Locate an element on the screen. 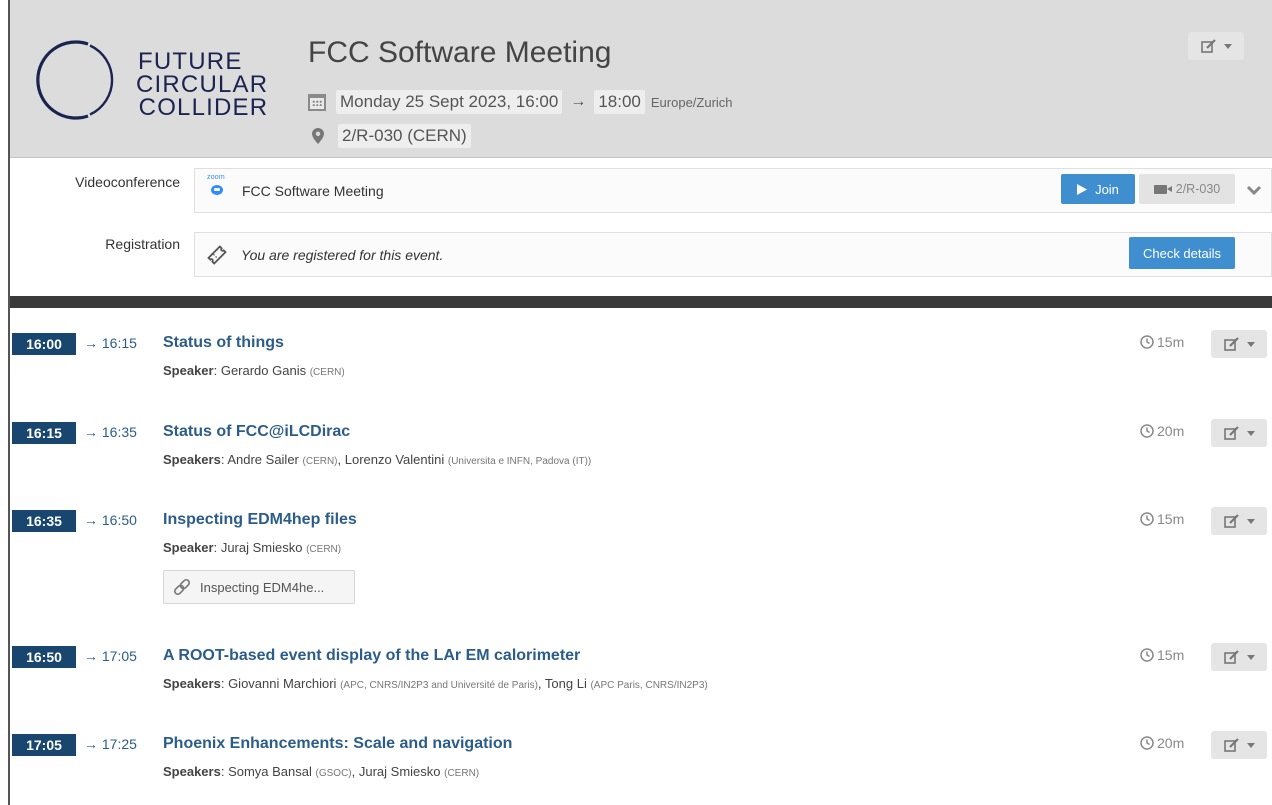 This screenshot has width=1272, height=805. entry-speakers: Speaker: Gerardo Ganis (CERN) is located at coordinates (254, 370).